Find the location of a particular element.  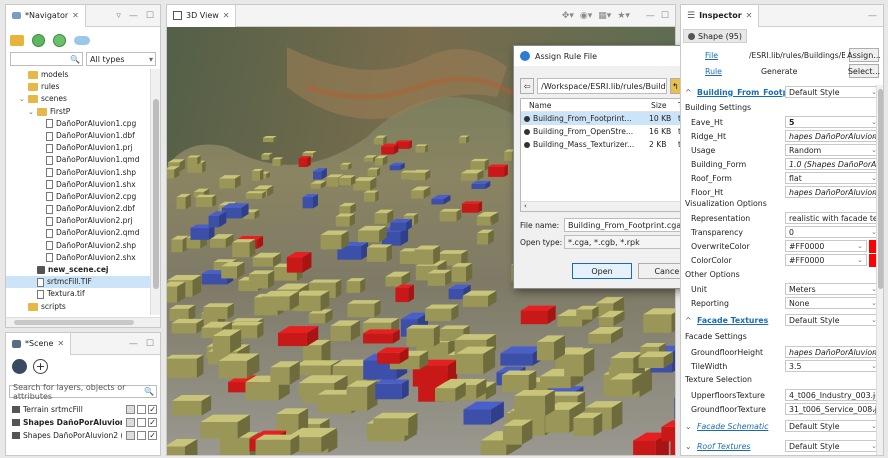

tree-item: rules is located at coordinates (78, 87).